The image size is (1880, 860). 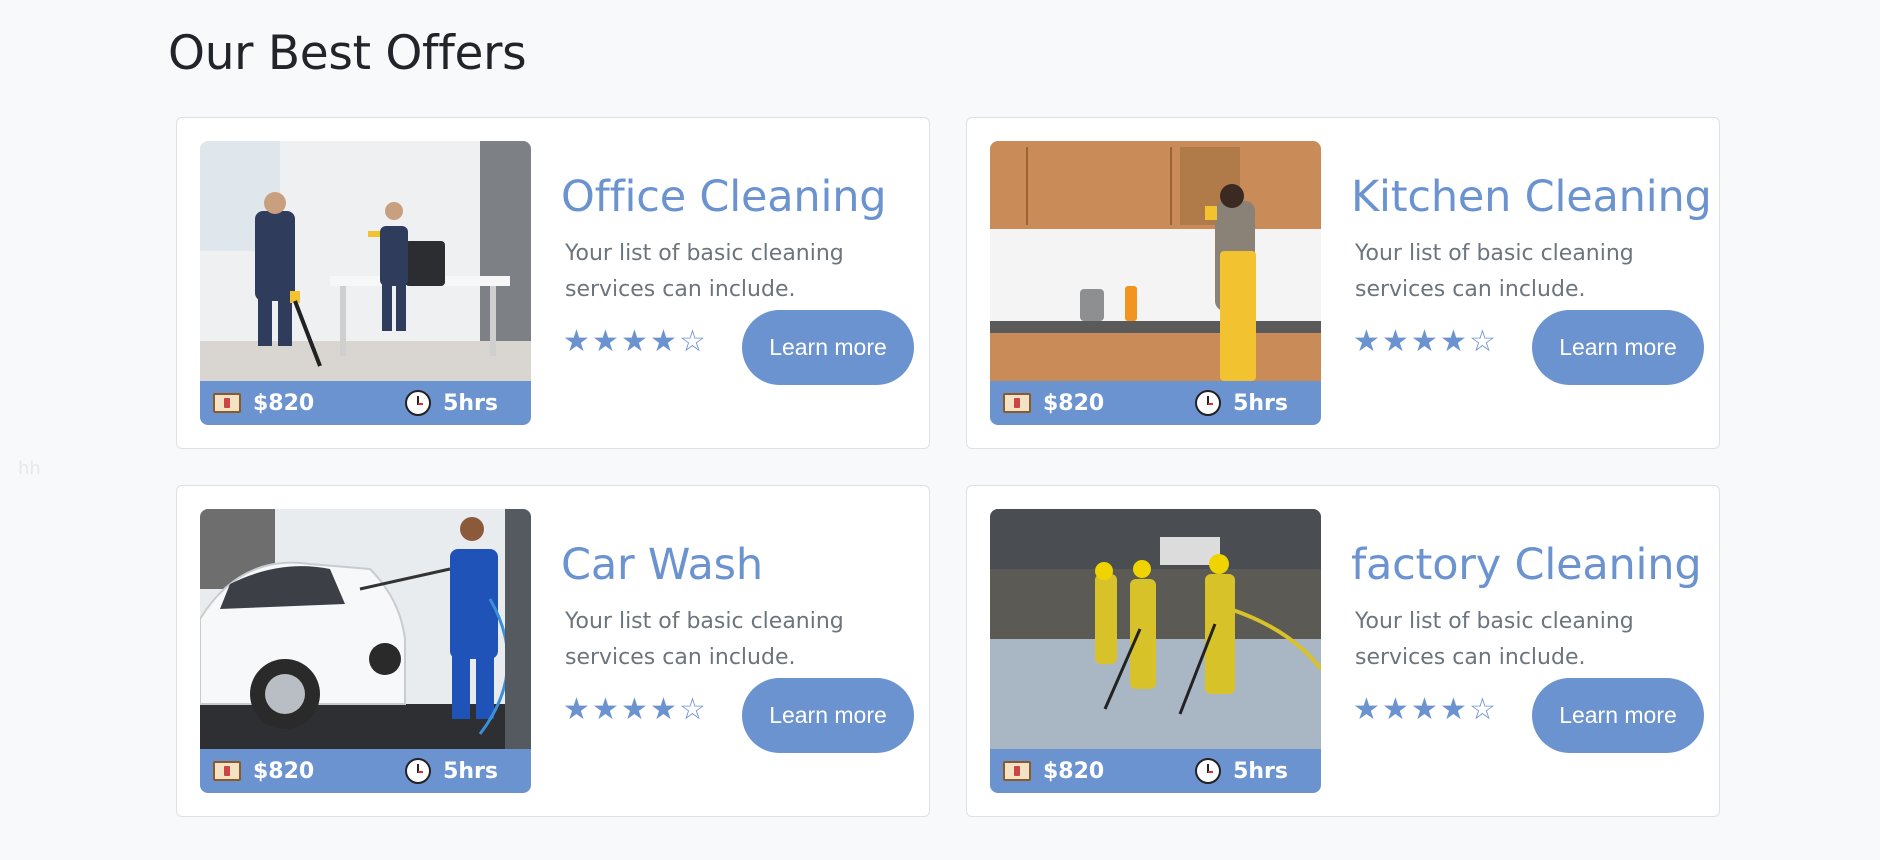 I want to click on factory-cleaning-photo, so click(x=1155, y=629).